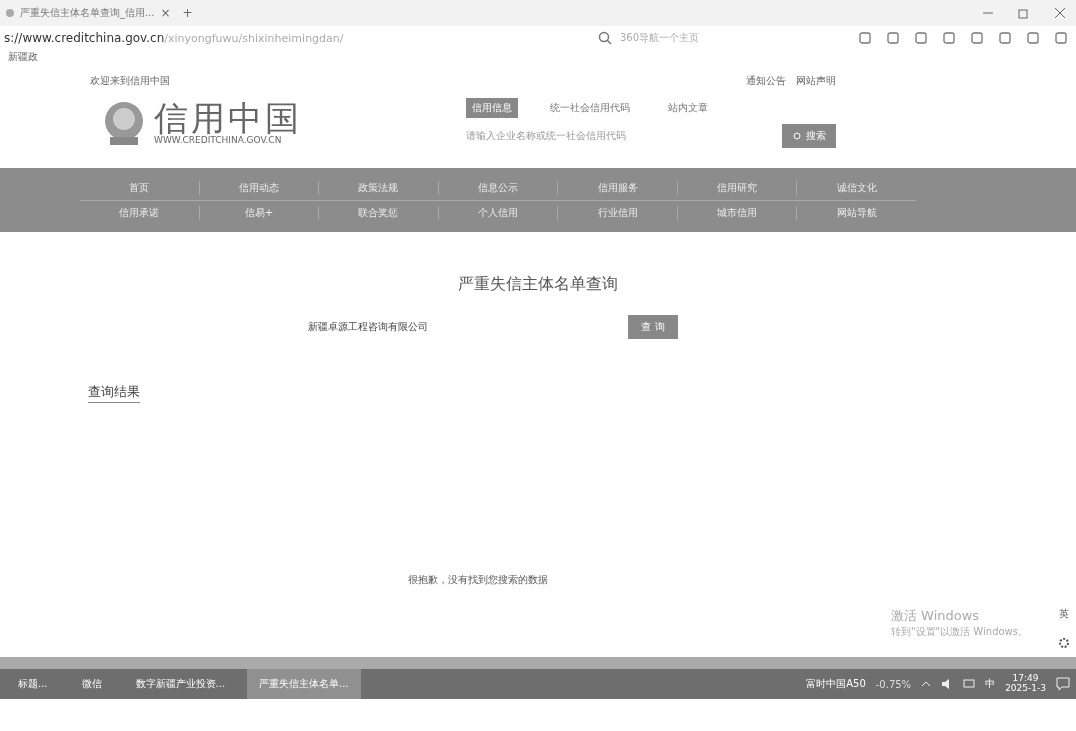 Image resolution: width=1076 pixels, height=731 pixels. Describe the element at coordinates (1064, 614) in the screenshot. I see `ime-label: 英` at that location.